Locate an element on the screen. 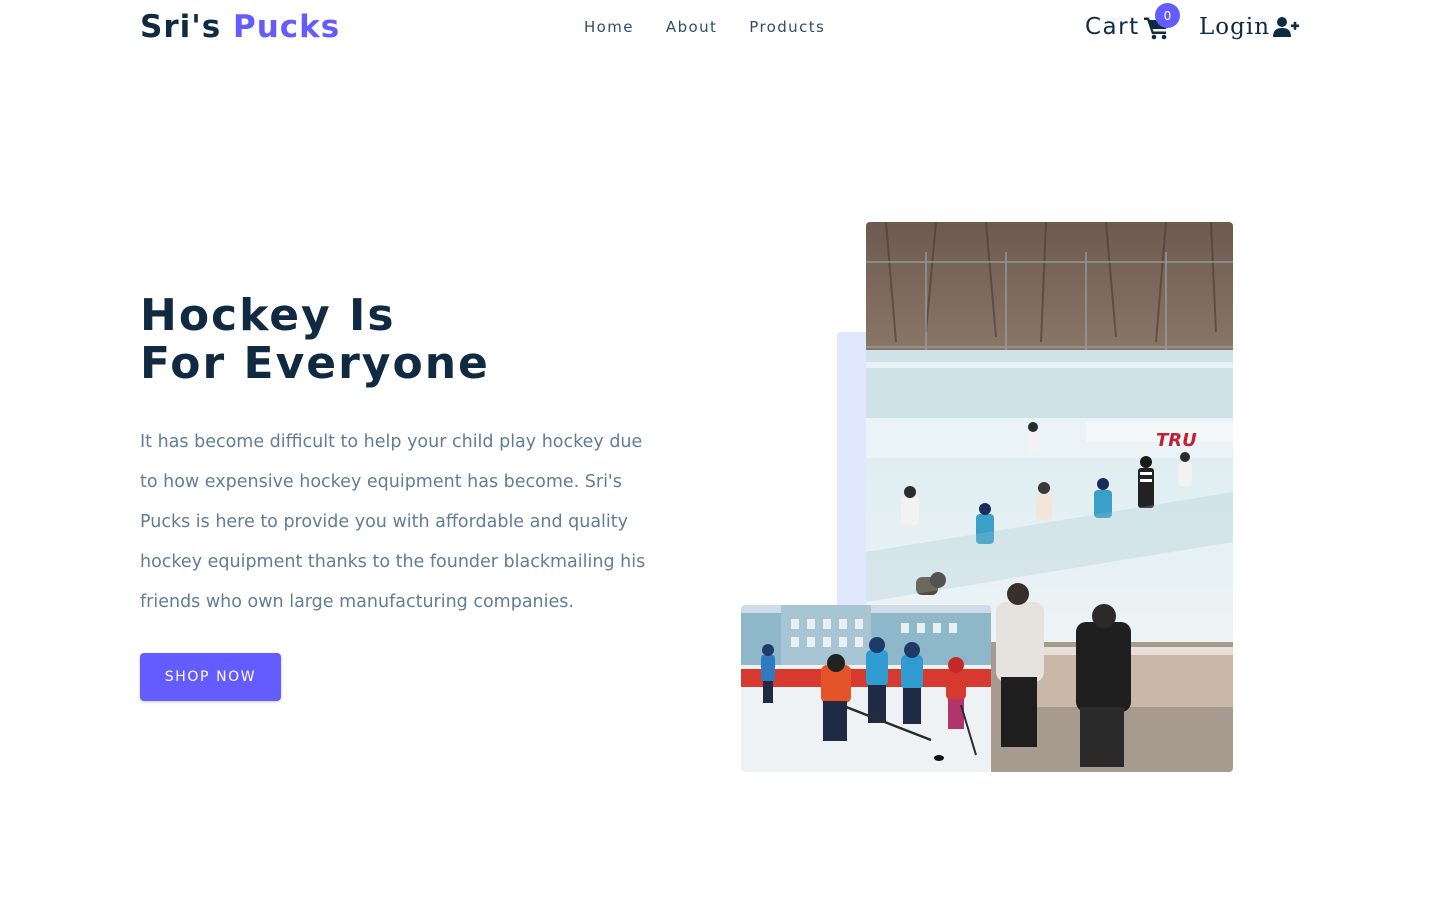  hero-title: Hockey Is For Everyone is located at coordinates (315, 340).